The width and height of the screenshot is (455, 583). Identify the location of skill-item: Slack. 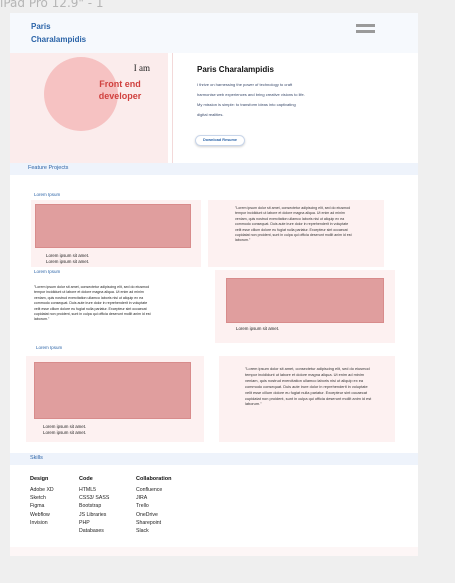
(142, 531).